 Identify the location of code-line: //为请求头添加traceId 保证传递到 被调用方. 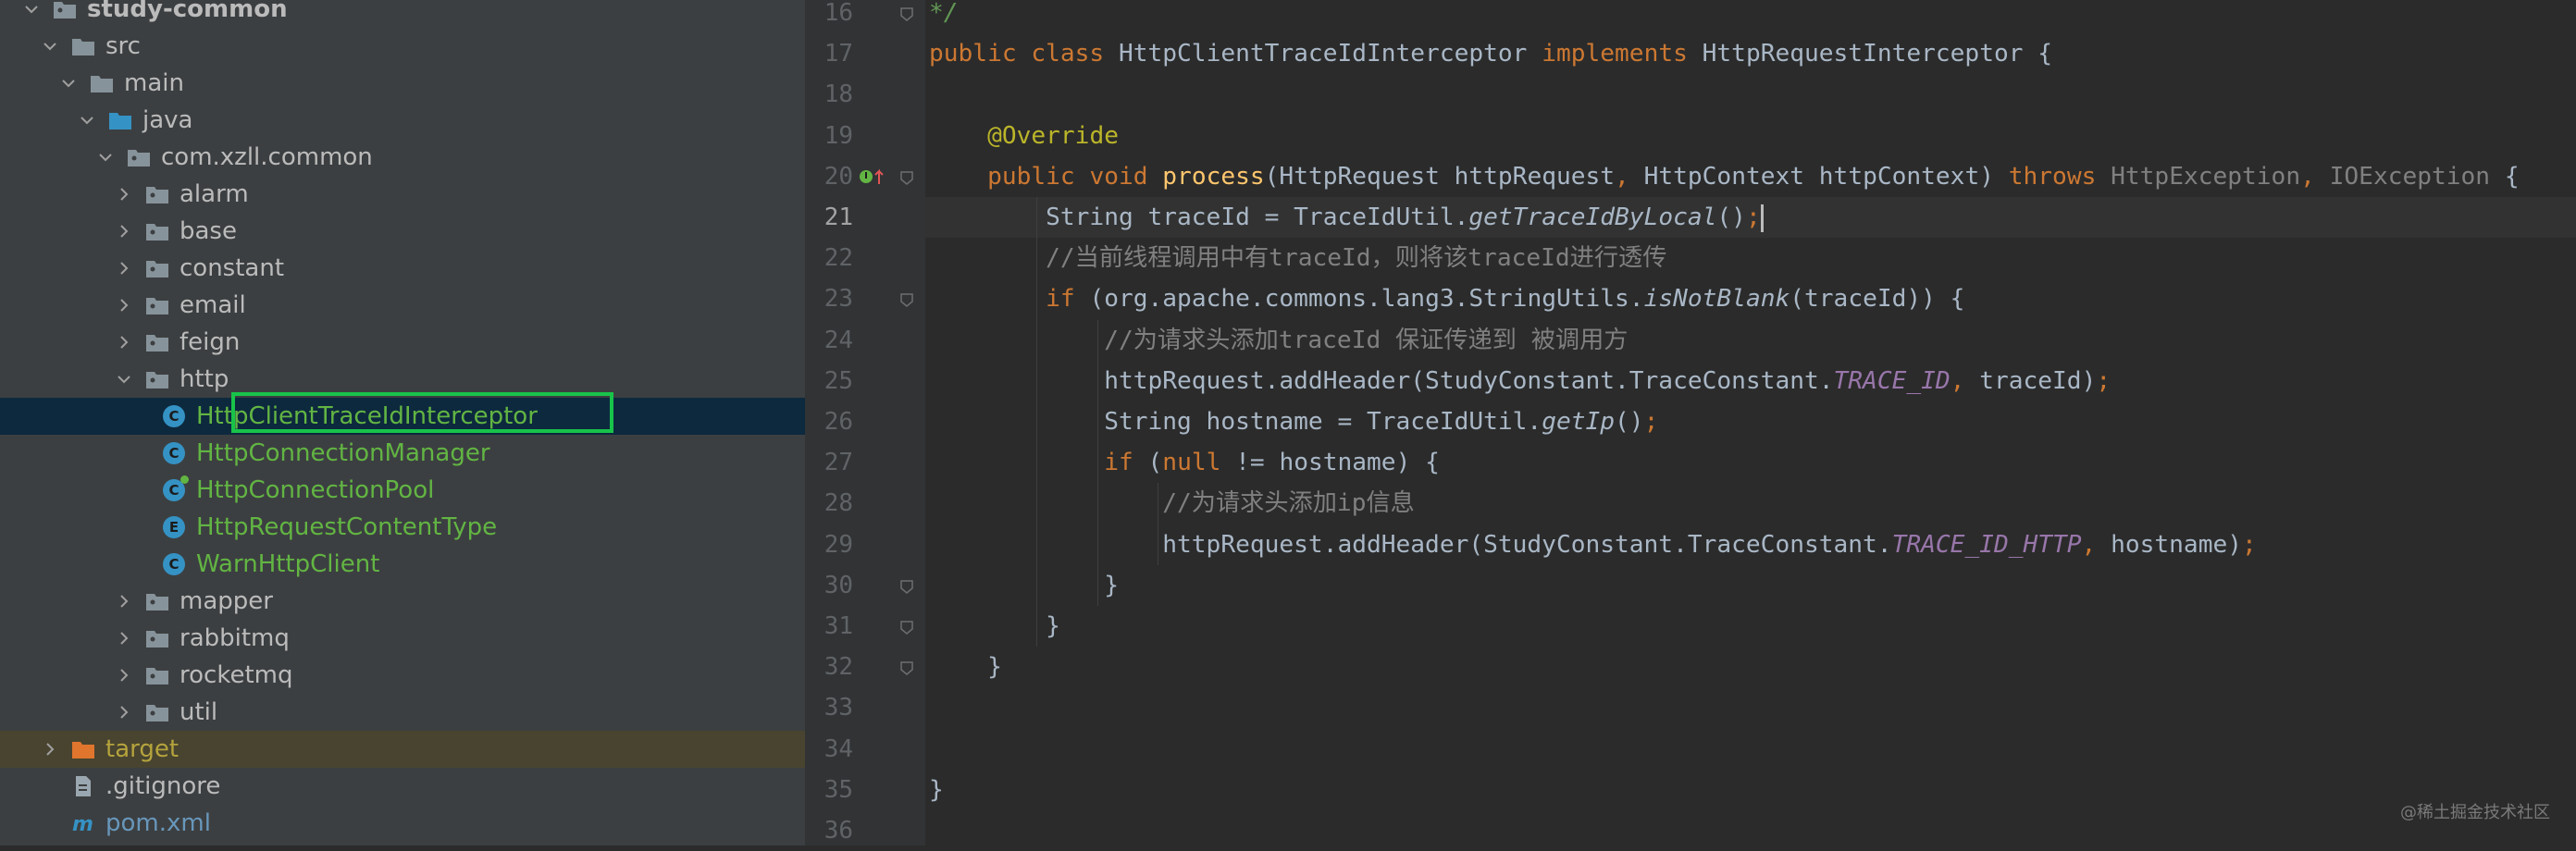
(1278, 341).